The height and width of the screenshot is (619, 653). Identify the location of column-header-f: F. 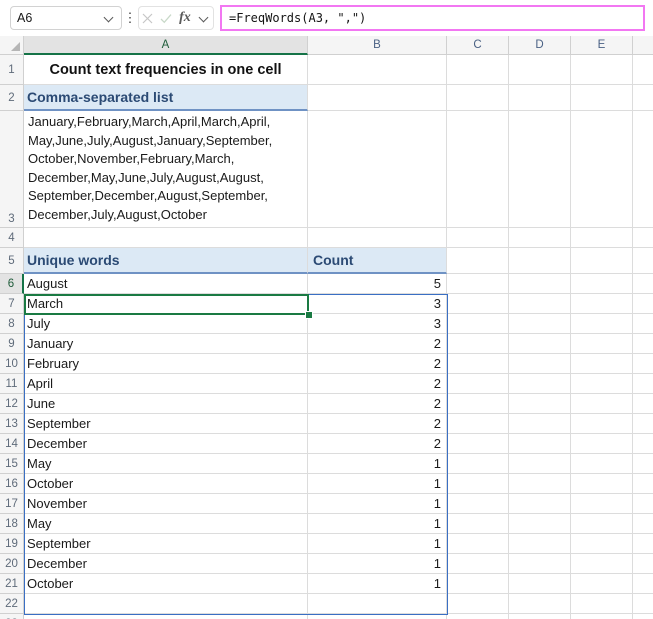
(643, 45).